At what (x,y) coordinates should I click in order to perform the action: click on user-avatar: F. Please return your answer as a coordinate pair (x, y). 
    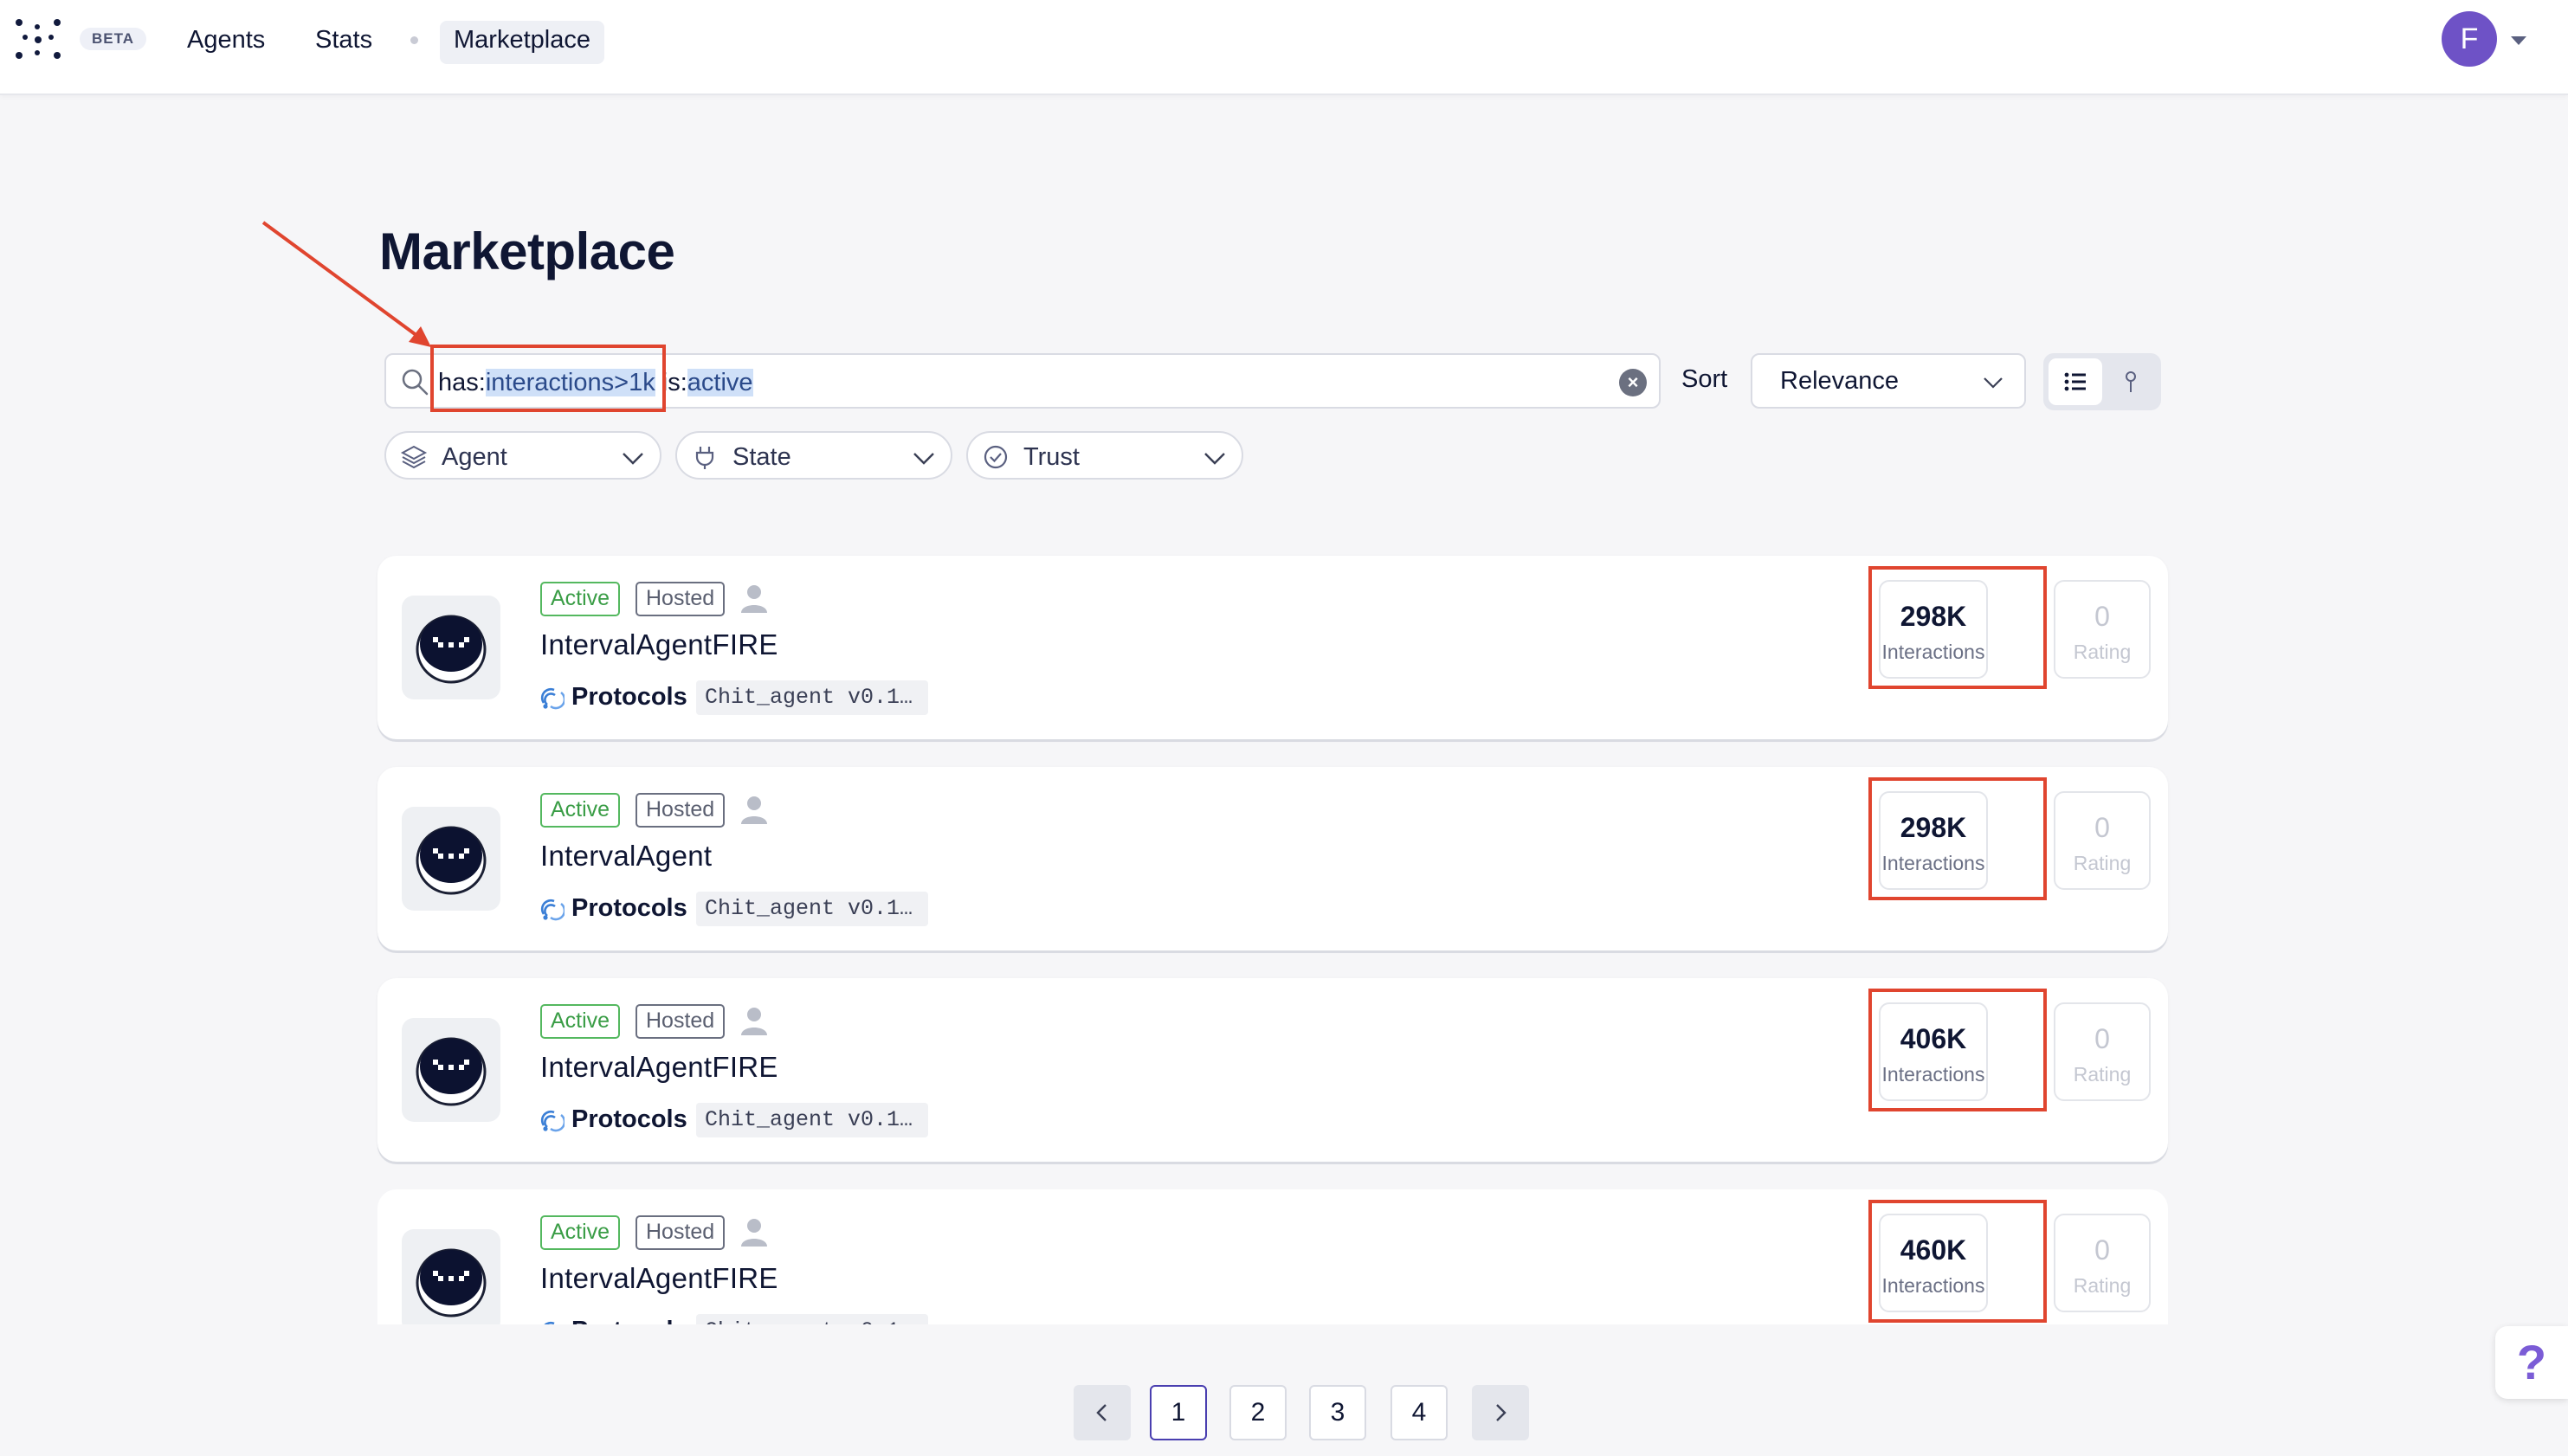
    Looking at the image, I should click on (2470, 39).